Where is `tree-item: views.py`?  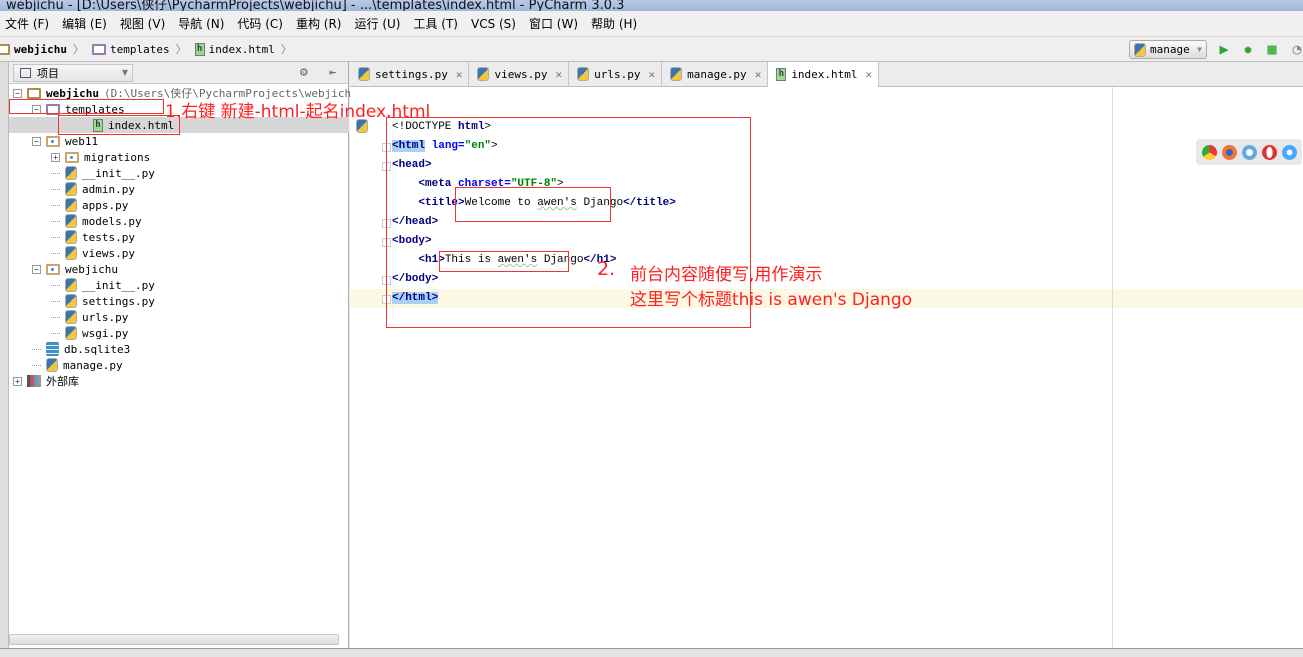 tree-item: views.py is located at coordinates (93, 253).